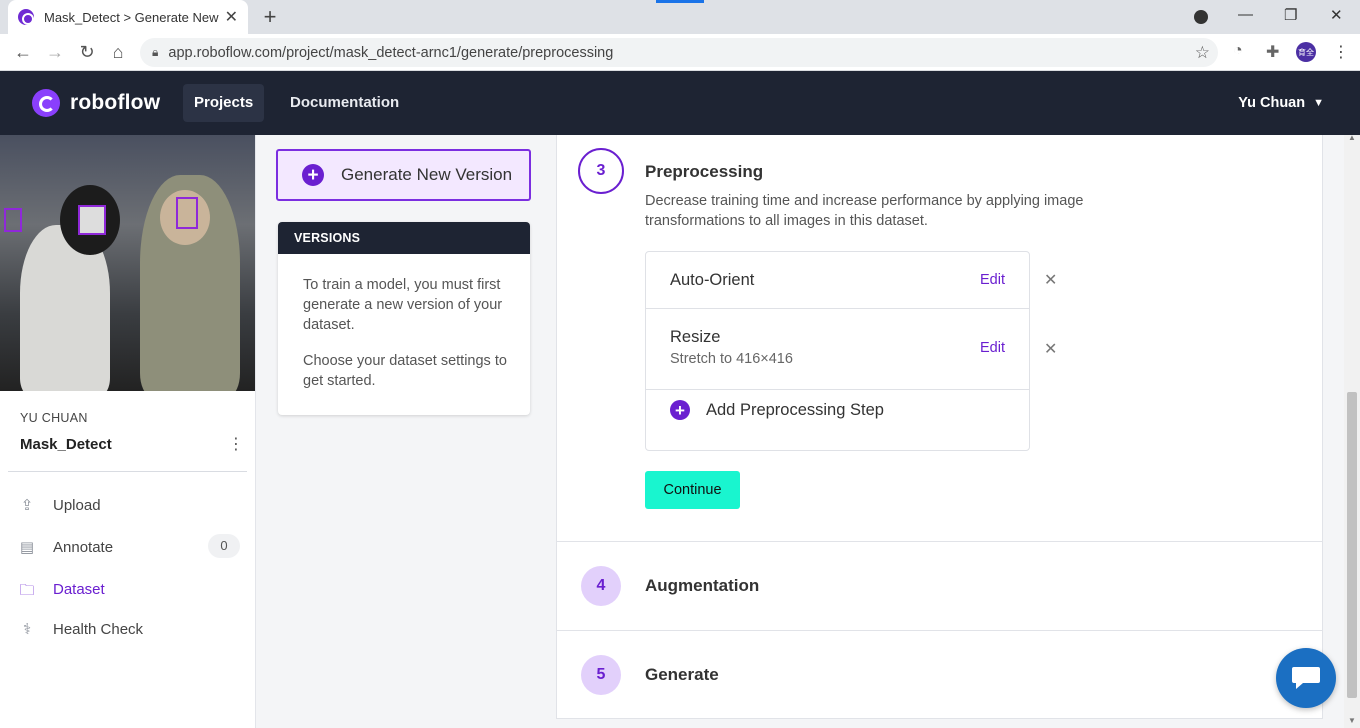 Image resolution: width=1360 pixels, height=728 pixels. What do you see at coordinates (1336, 15) in the screenshot?
I see `window-close-icon: ✕` at bounding box center [1336, 15].